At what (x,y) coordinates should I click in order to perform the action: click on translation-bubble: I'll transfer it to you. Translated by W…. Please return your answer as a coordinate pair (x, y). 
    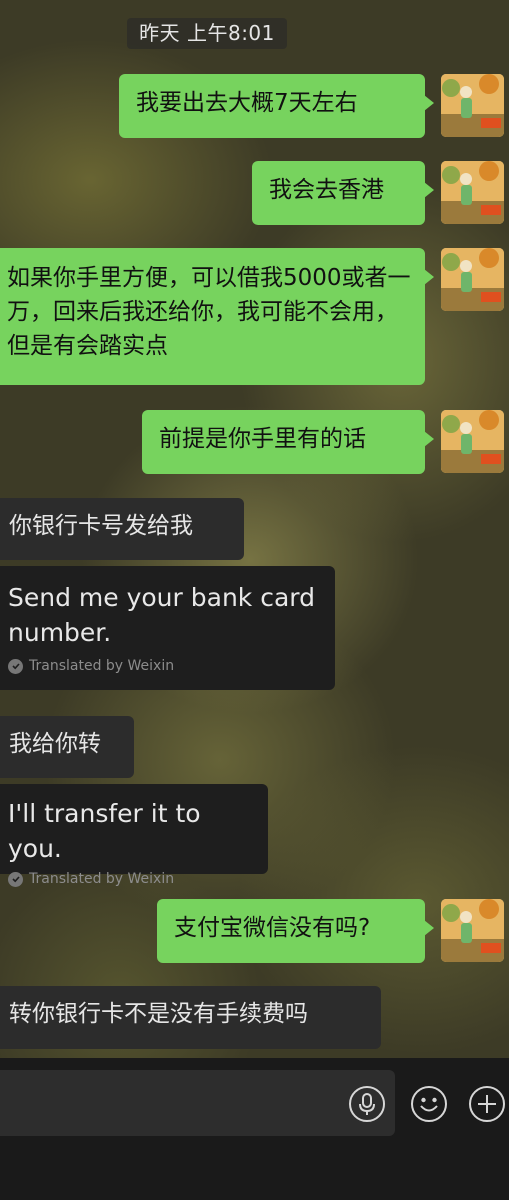
    Looking at the image, I should click on (134, 835).